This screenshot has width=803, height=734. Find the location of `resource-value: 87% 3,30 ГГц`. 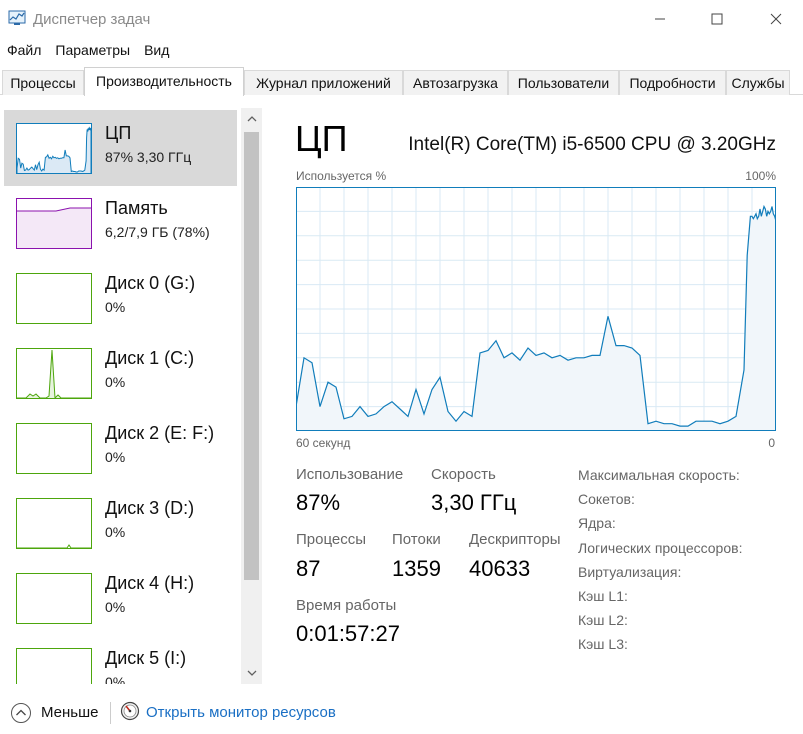

resource-value: 87% 3,30 ГГц is located at coordinates (148, 157).